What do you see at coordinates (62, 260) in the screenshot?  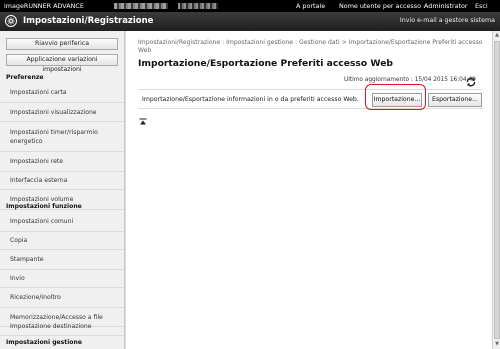 I see `sidebar-item-printer: Stampante` at bounding box center [62, 260].